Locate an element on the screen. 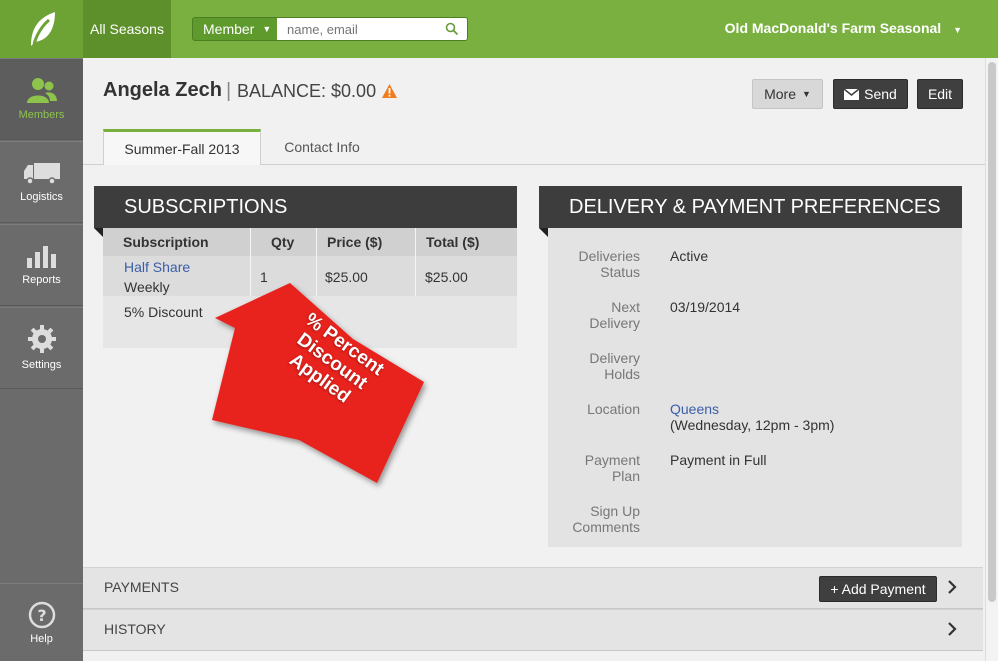  sidebar-item-settings: Settings is located at coordinates (41, 348).